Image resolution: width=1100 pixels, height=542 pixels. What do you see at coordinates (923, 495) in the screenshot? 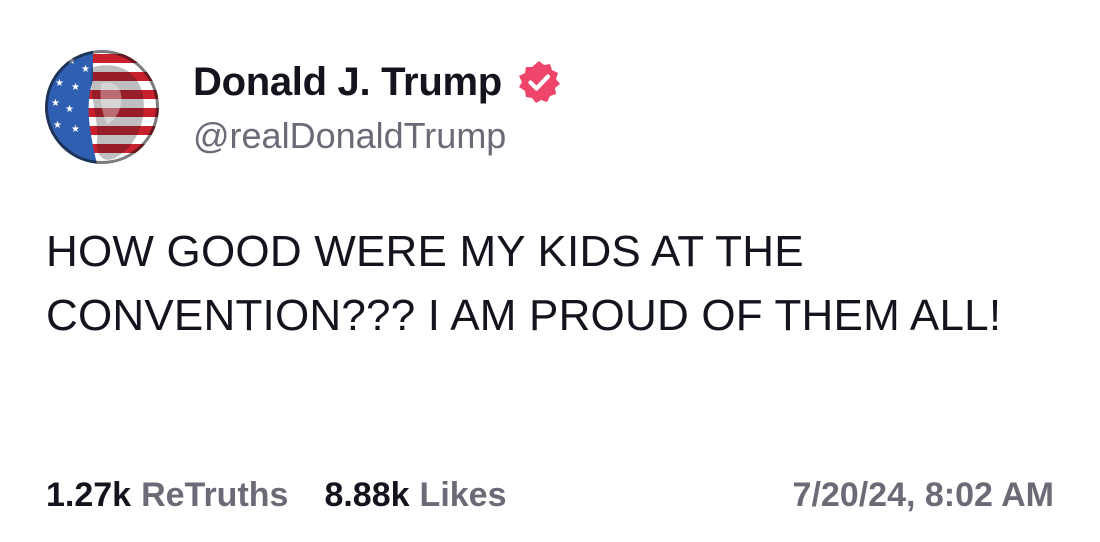
I see `post-timestamp: 7/20/24, 8:02 AM` at bounding box center [923, 495].